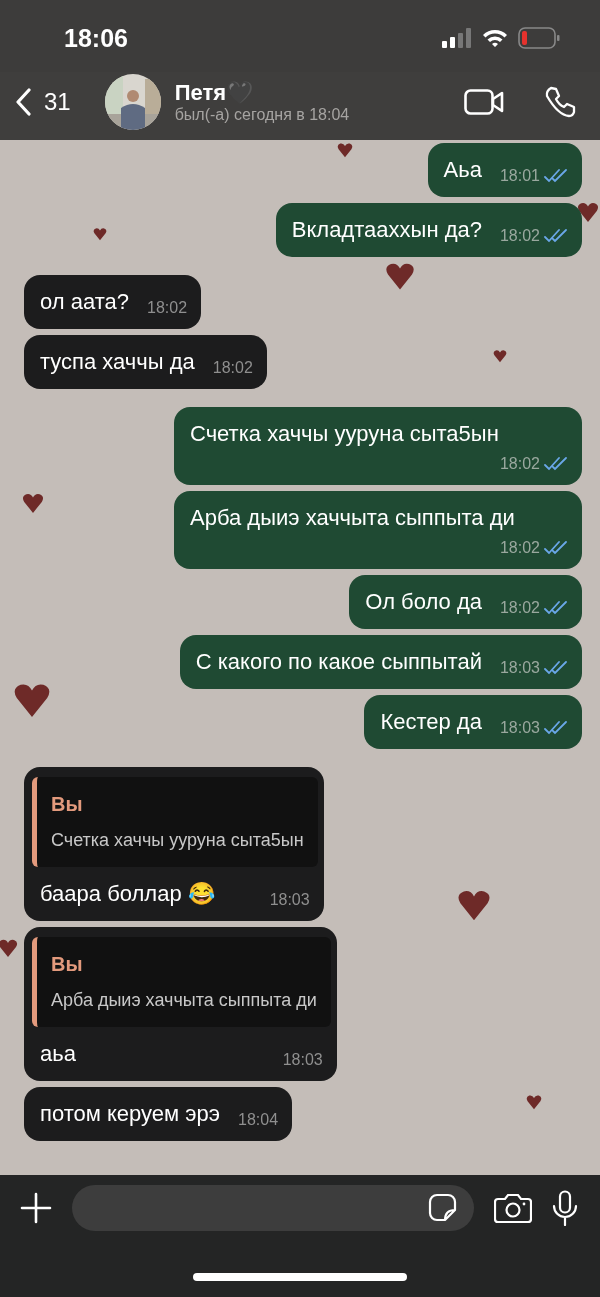  What do you see at coordinates (130, 1114) in the screenshot?
I see `message-text: потом керуем эрэ` at bounding box center [130, 1114].